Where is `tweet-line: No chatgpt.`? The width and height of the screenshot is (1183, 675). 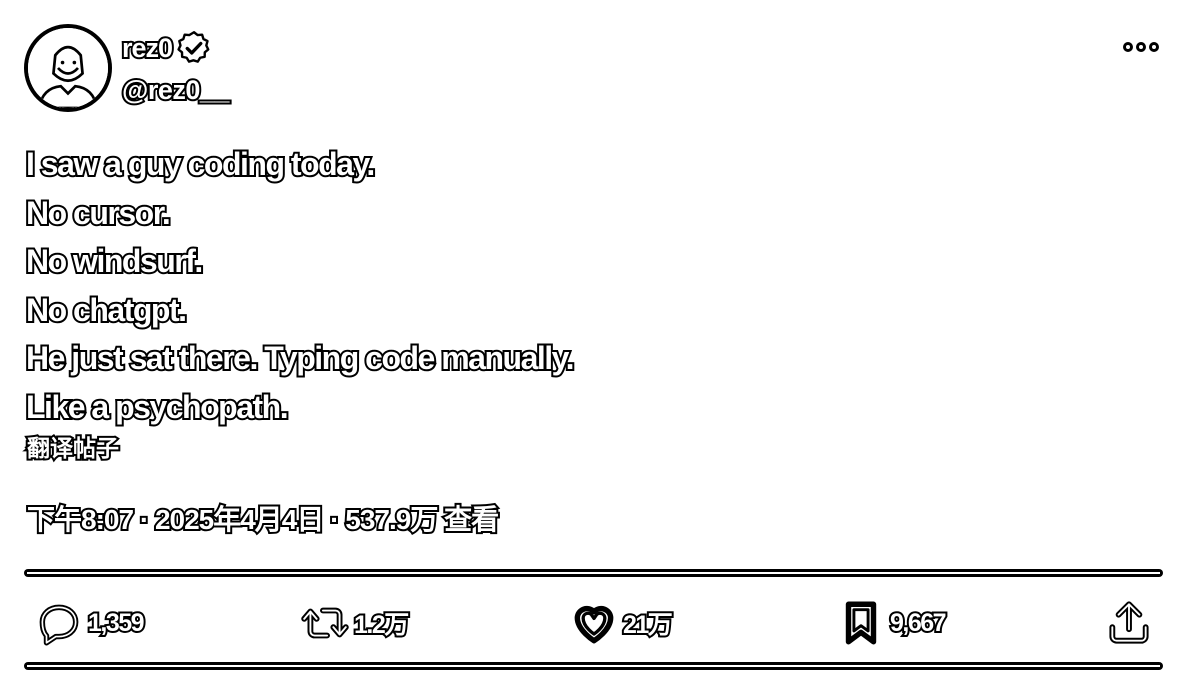 tweet-line: No chatgpt. is located at coordinates (106, 310).